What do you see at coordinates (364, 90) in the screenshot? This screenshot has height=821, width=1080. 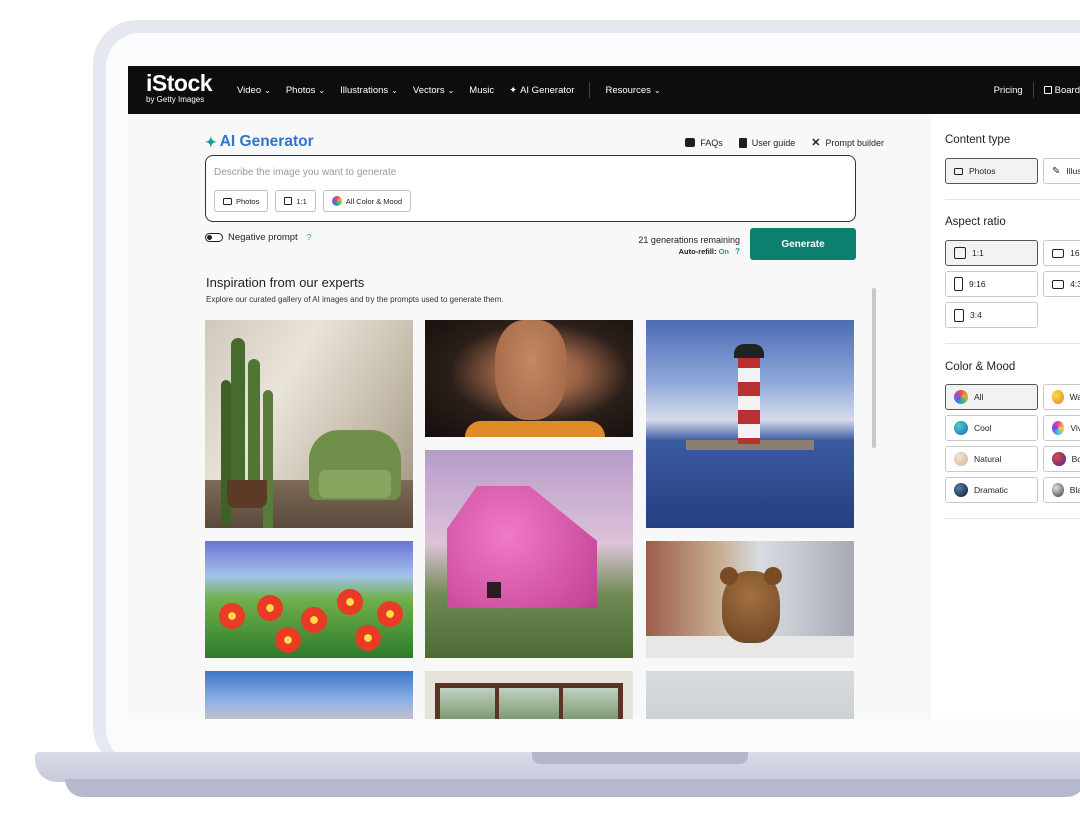 I see `nav-illustrations-label: Illustrations` at bounding box center [364, 90].